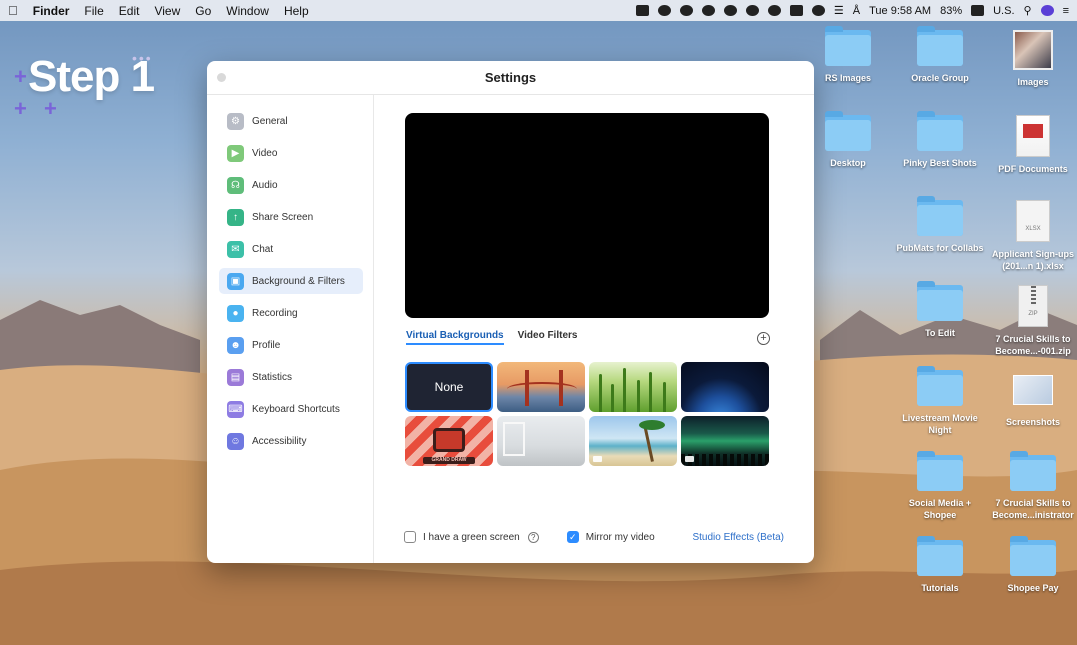  What do you see at coordinates (514, 439) in the screenshot?
I see `room-window` at bounding box center [514, 439].